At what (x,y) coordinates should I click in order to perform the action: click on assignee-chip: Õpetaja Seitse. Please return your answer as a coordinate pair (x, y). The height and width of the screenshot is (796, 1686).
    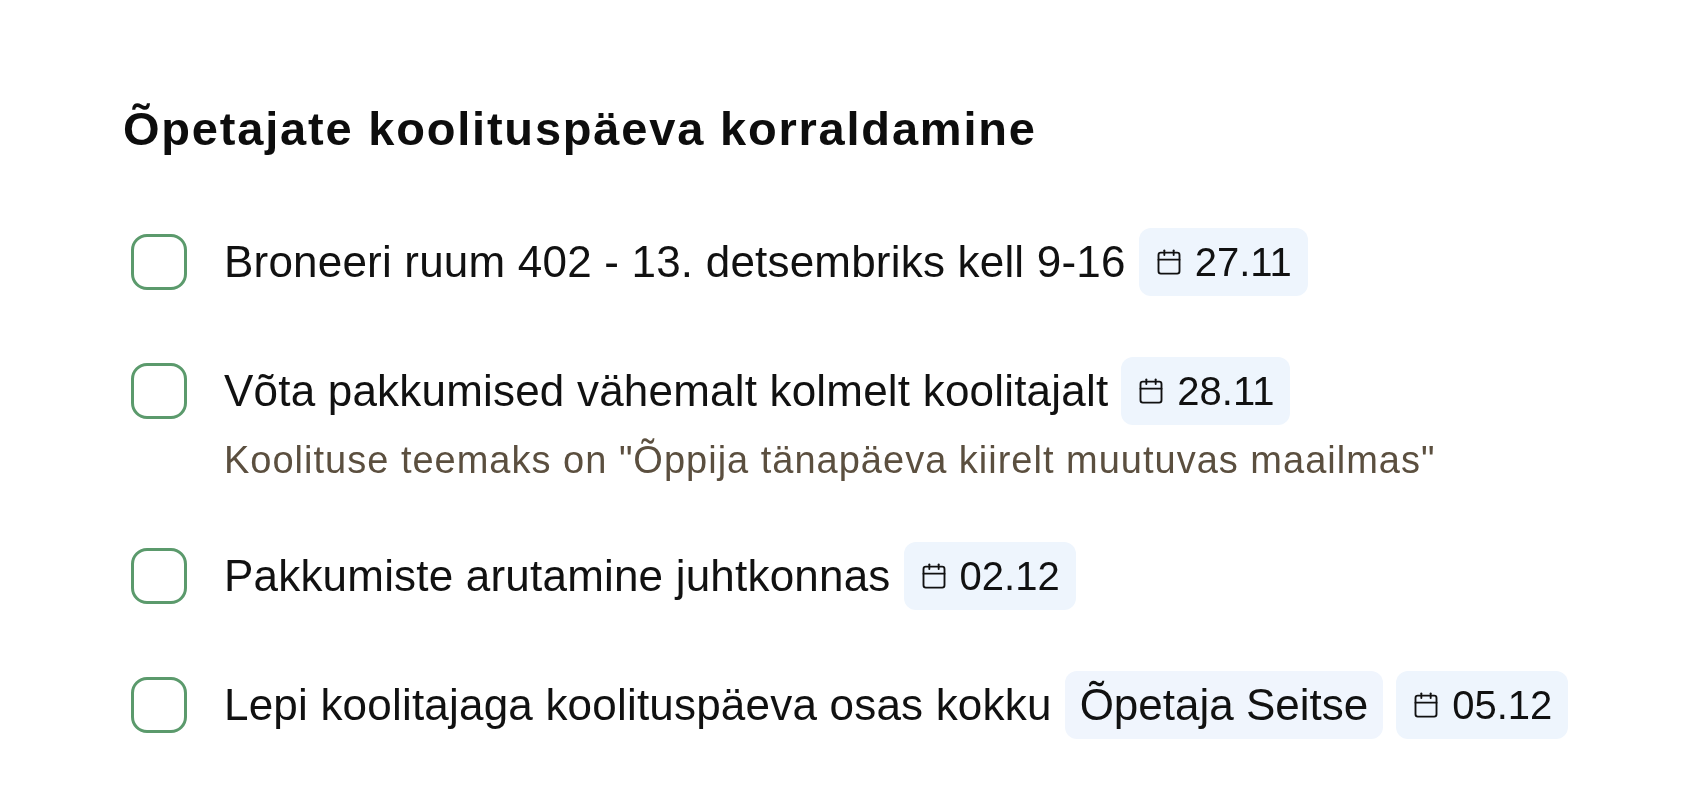
    Looking at the image, I should click on (1224, 705).